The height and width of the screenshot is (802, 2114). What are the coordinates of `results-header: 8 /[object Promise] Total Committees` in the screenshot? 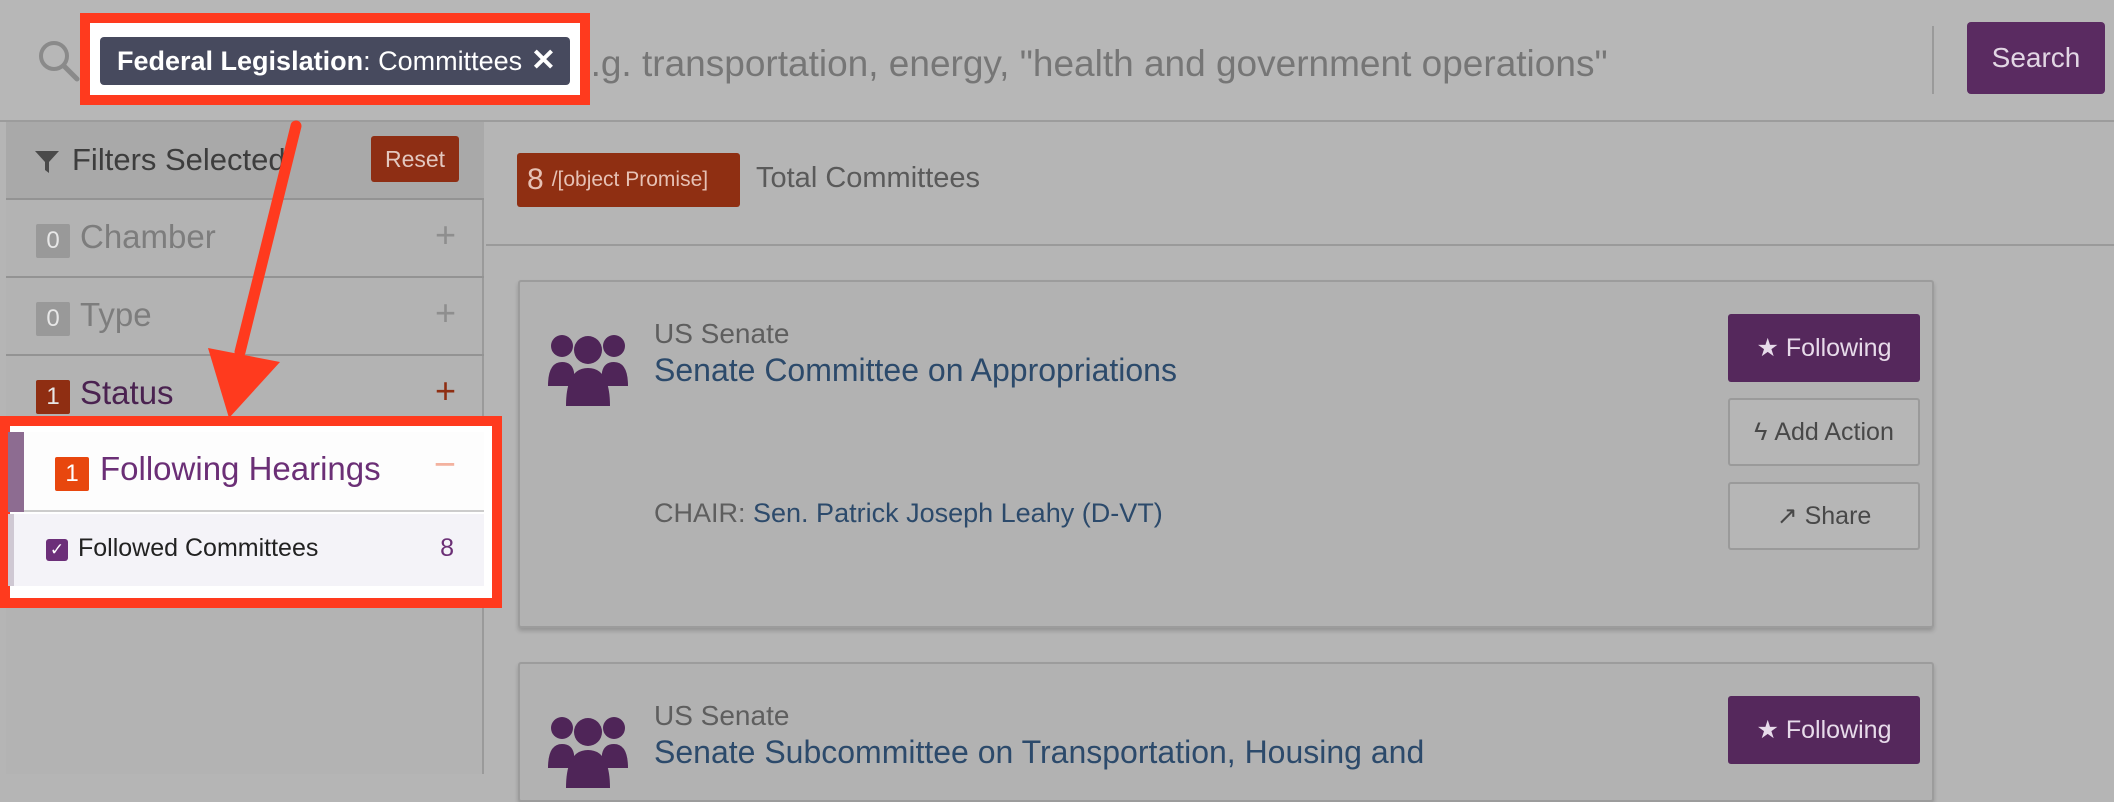 It's located at (1300, 184).